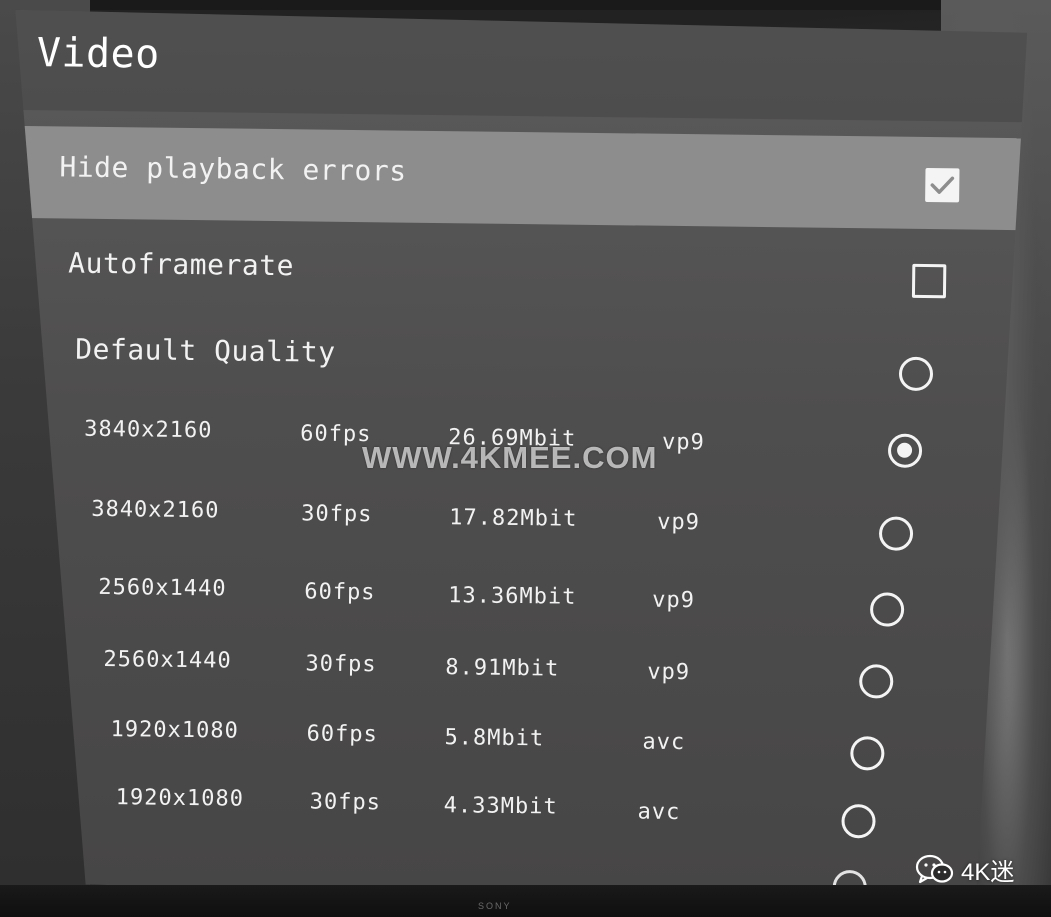 This screenshot has width=1051, height=917. What do you see at coordinates (929, 281) in the screenshot?
I see `autoframerate-checkbox` at bounding box center [929, 281].